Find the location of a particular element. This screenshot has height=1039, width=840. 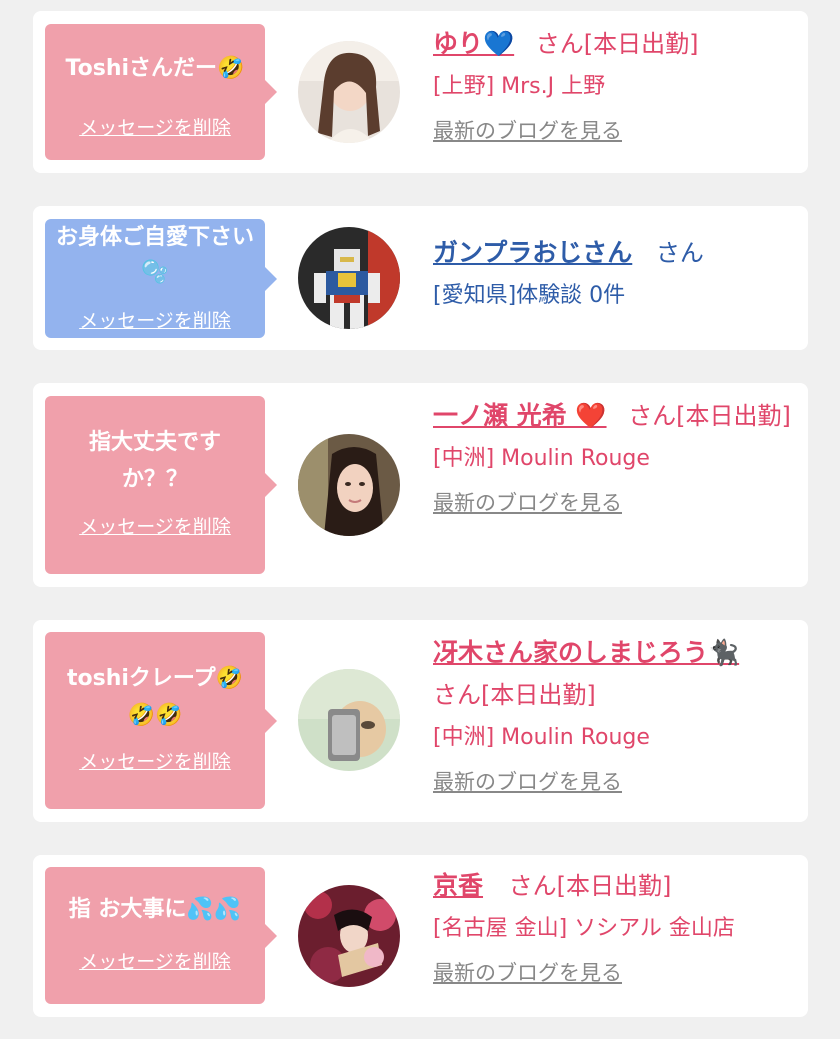

user-name-link: ゆり💙 is located at coordinates (473, 43).